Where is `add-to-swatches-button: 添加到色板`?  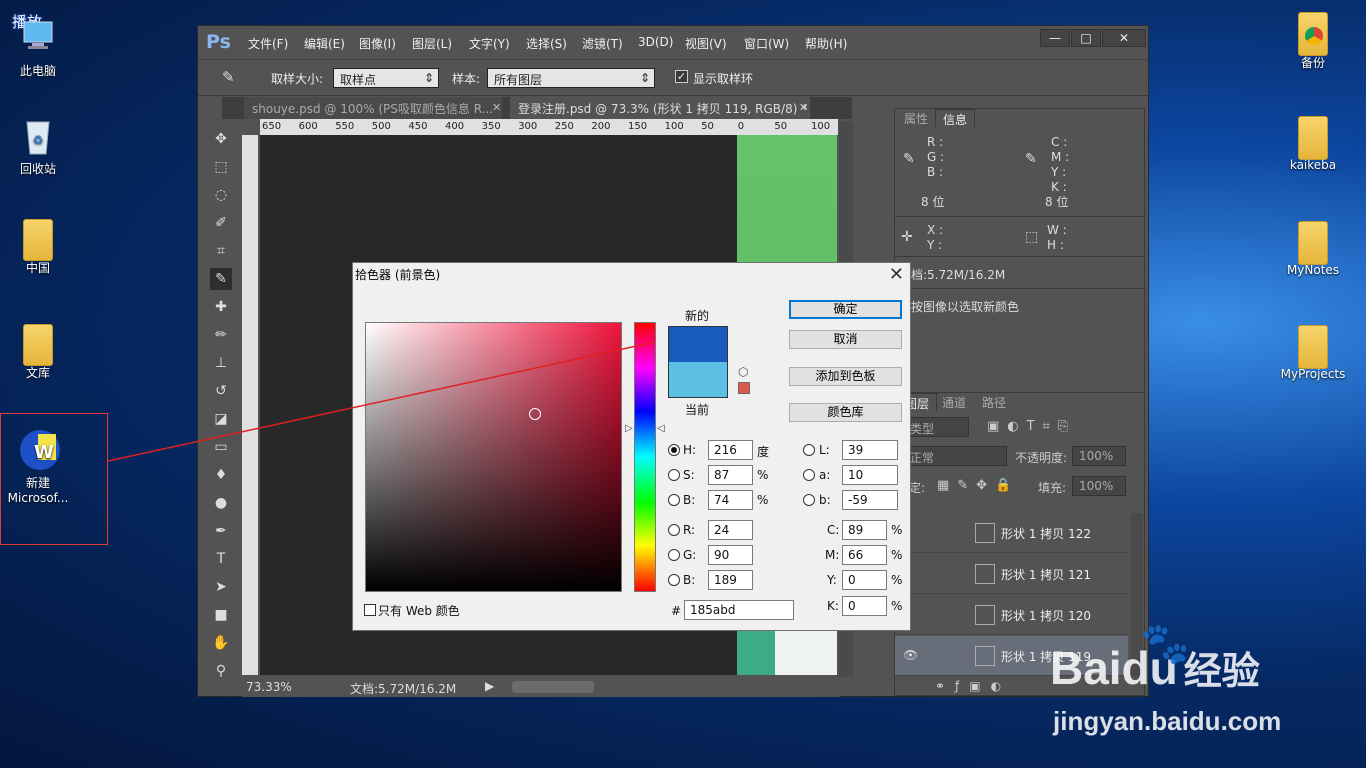
add-to-swatches-button: 添加到色板 is located at coordinates (845, 376).